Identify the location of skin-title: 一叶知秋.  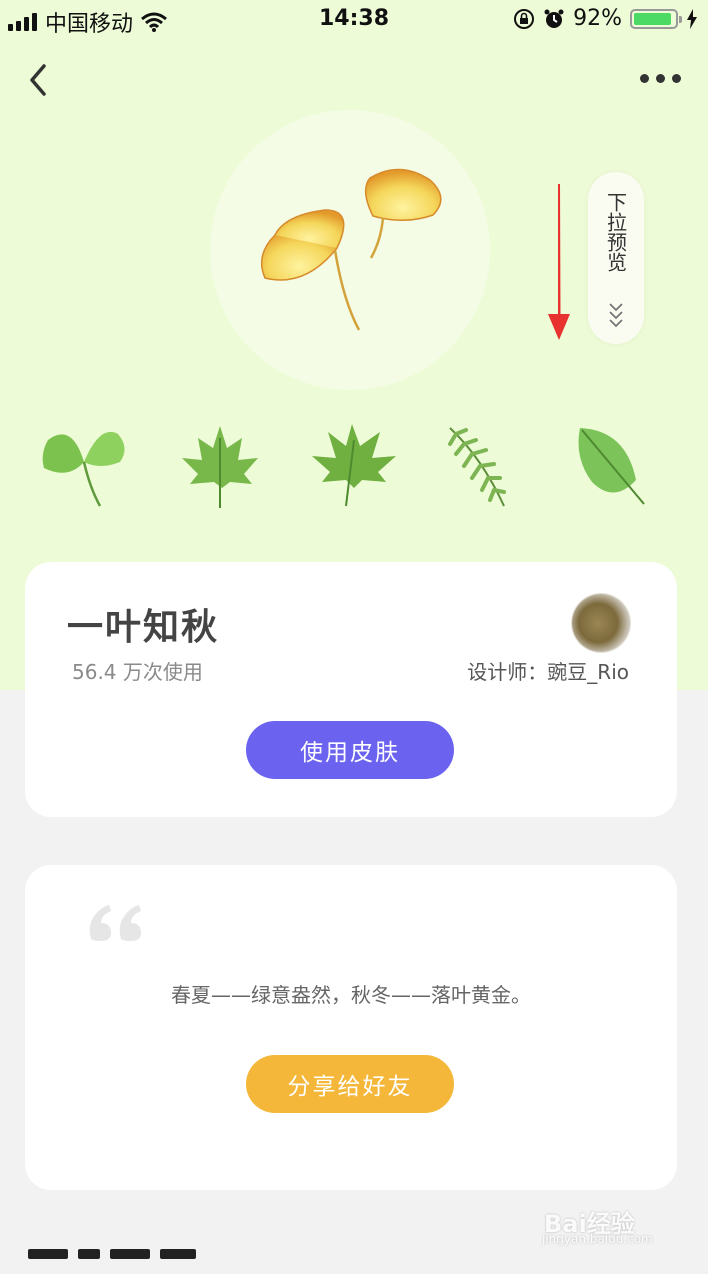
(143, 627).